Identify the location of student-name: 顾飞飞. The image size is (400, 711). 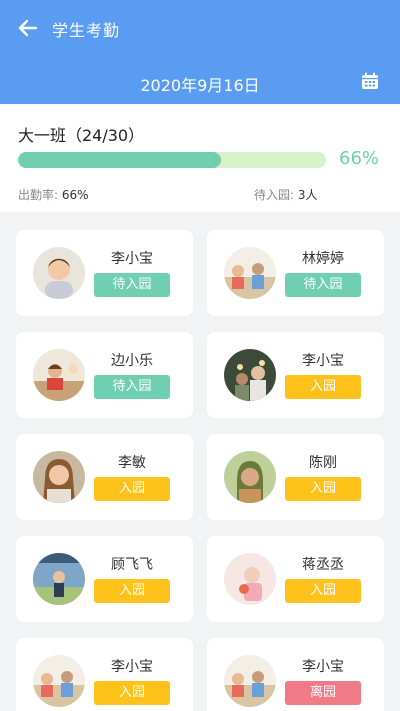
(132, 565).